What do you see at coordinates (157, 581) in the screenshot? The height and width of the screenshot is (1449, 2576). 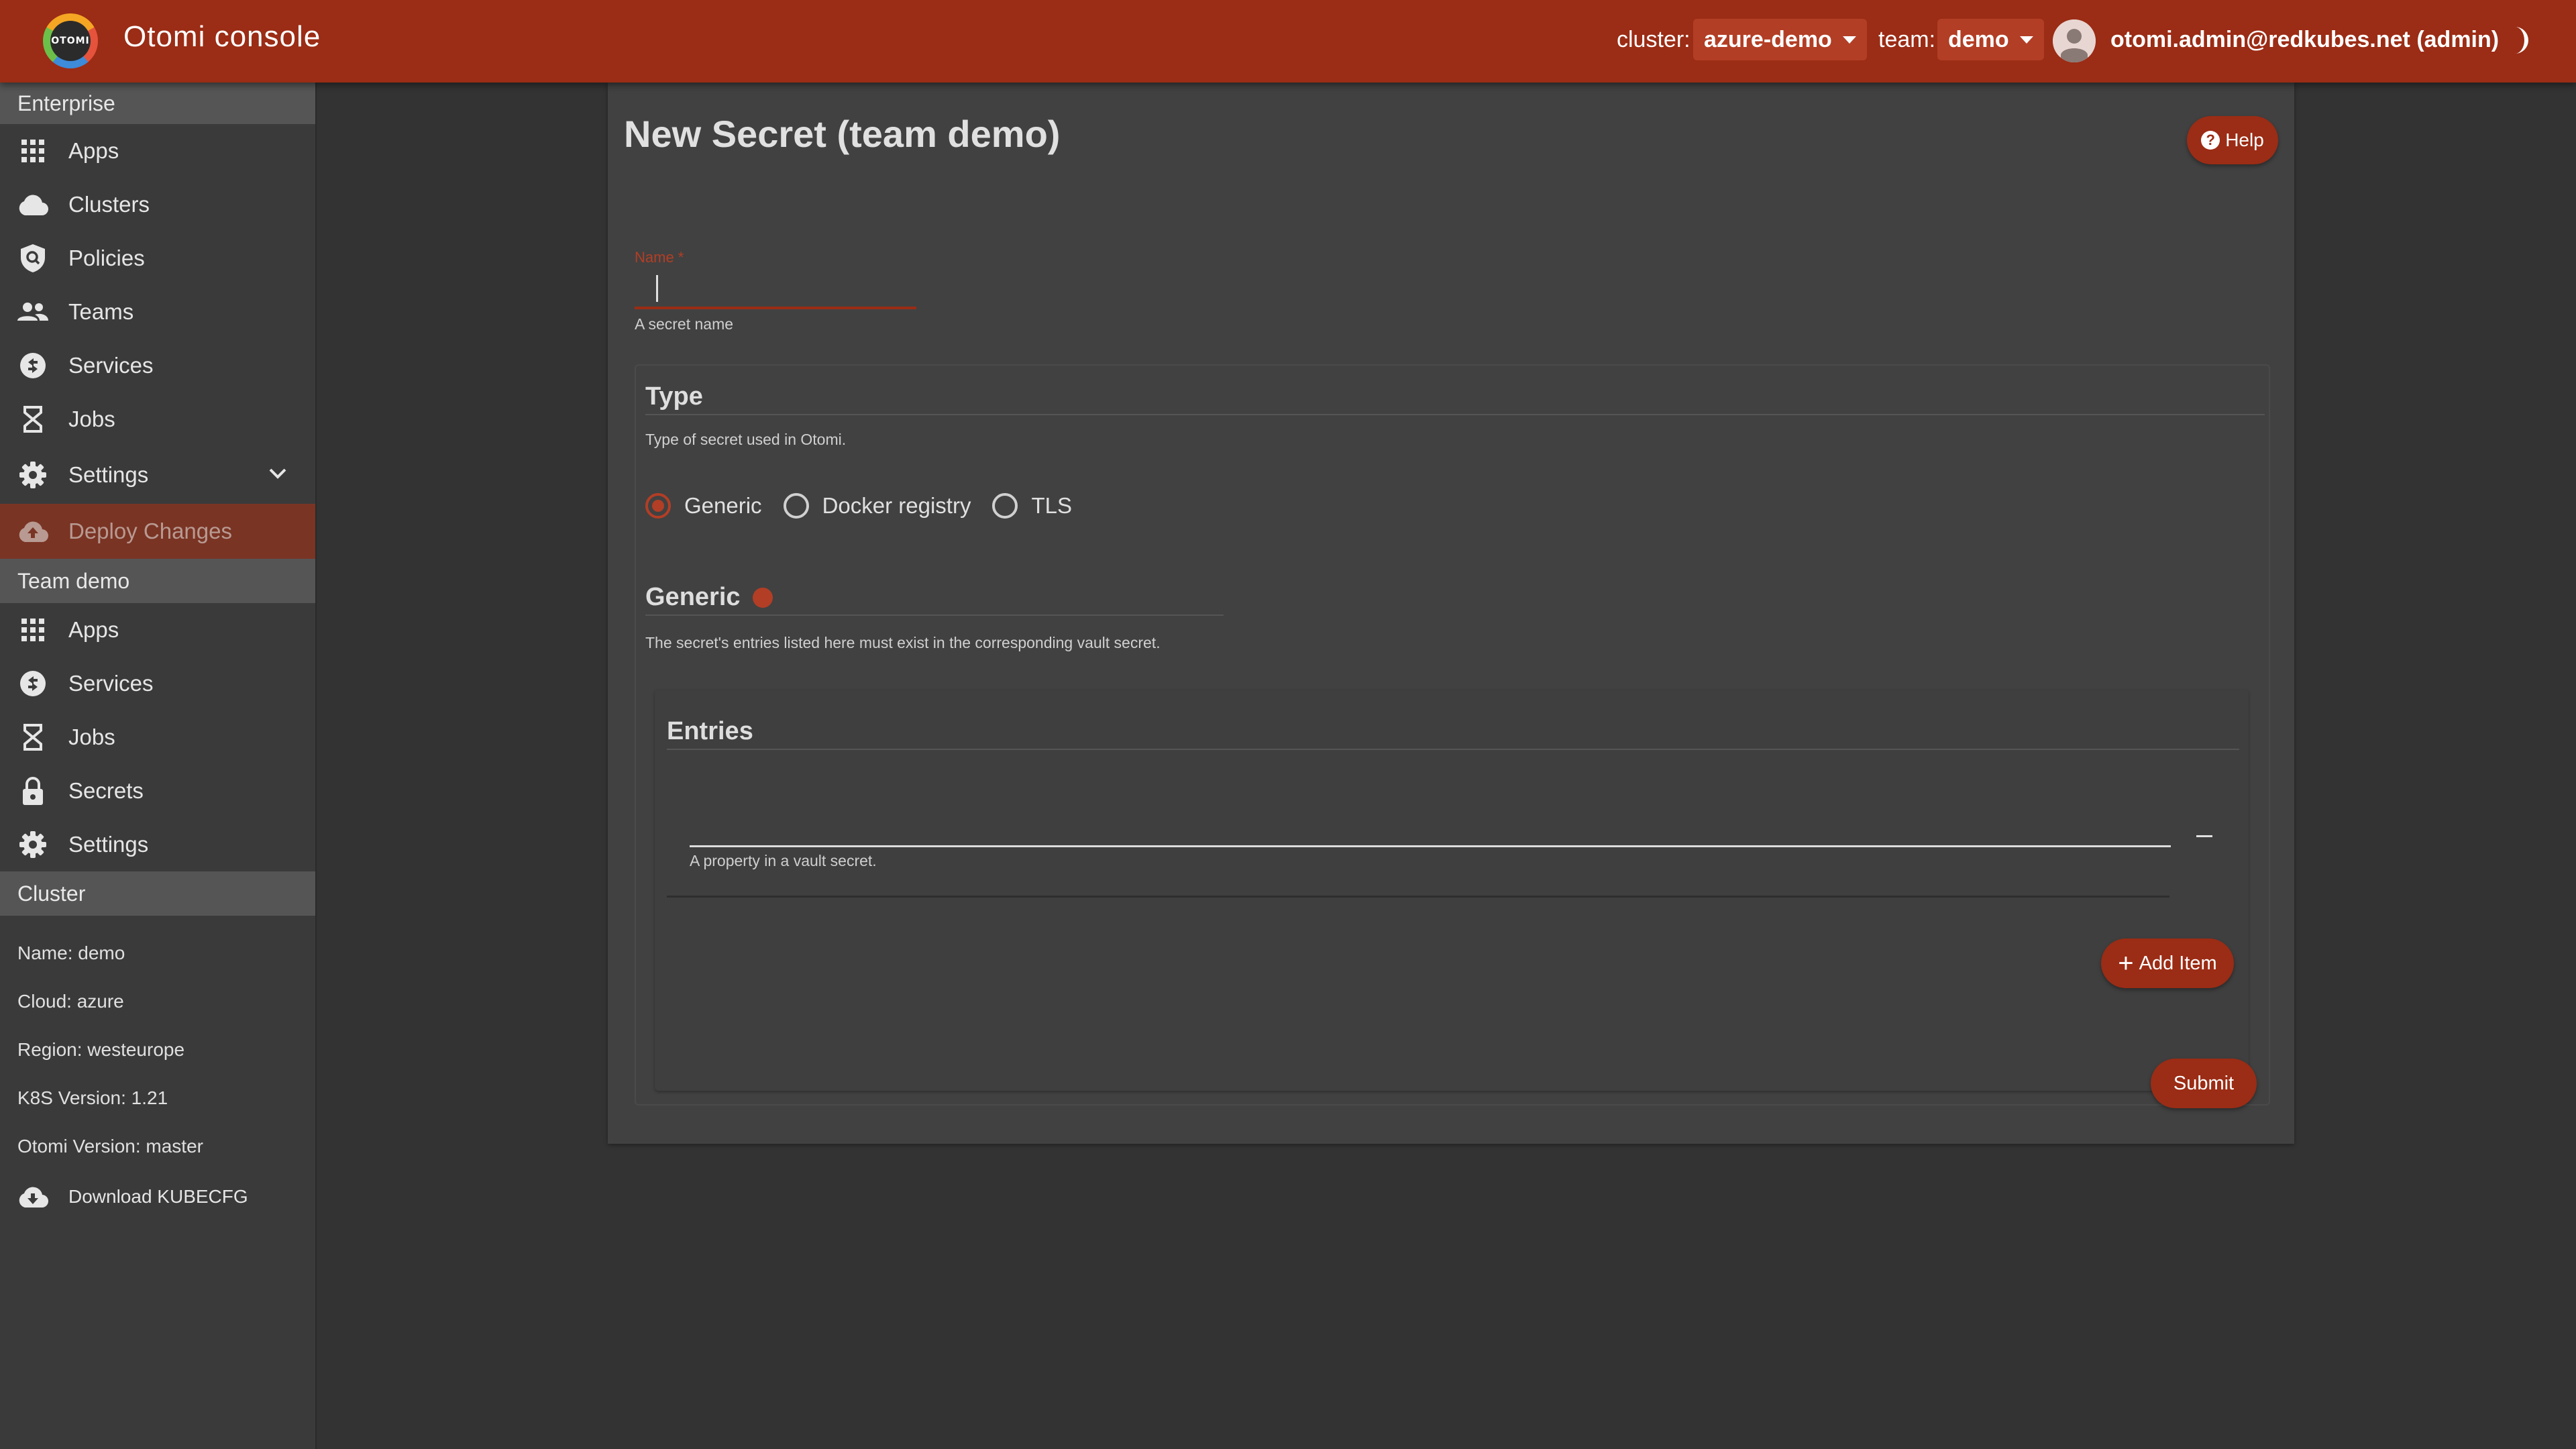 I see `sidebar-section-team: Team demo` at bounding box center [157, 581].